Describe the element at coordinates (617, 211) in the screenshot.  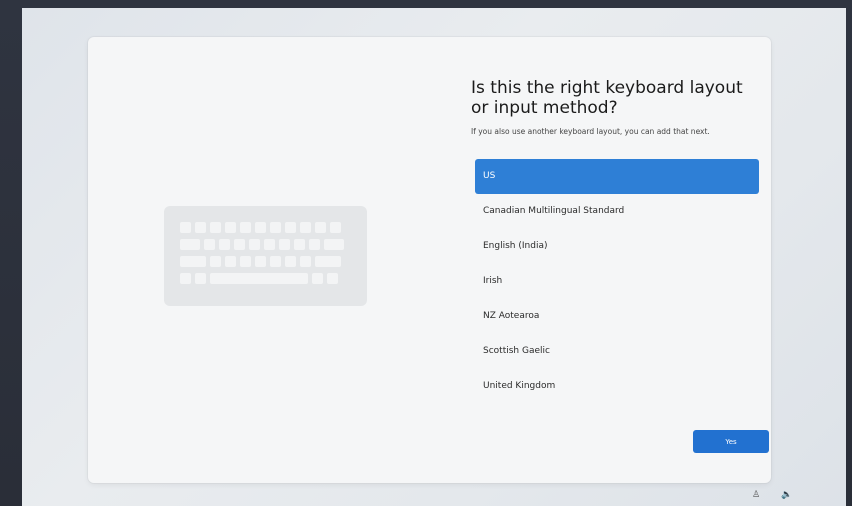
I see `layout-option: Canadian Multilingual Standard` at that location.